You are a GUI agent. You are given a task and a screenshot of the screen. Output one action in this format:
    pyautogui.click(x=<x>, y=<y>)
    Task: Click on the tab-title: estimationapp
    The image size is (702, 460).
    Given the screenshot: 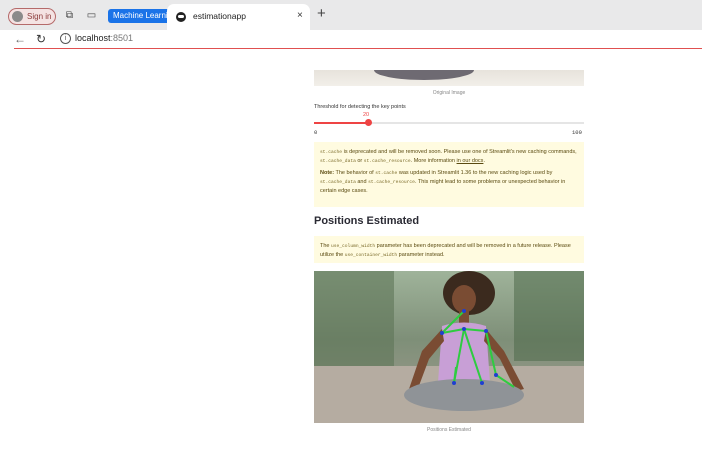 What is the action you would take?
    pyautogui.click(x=219, y=16)
    